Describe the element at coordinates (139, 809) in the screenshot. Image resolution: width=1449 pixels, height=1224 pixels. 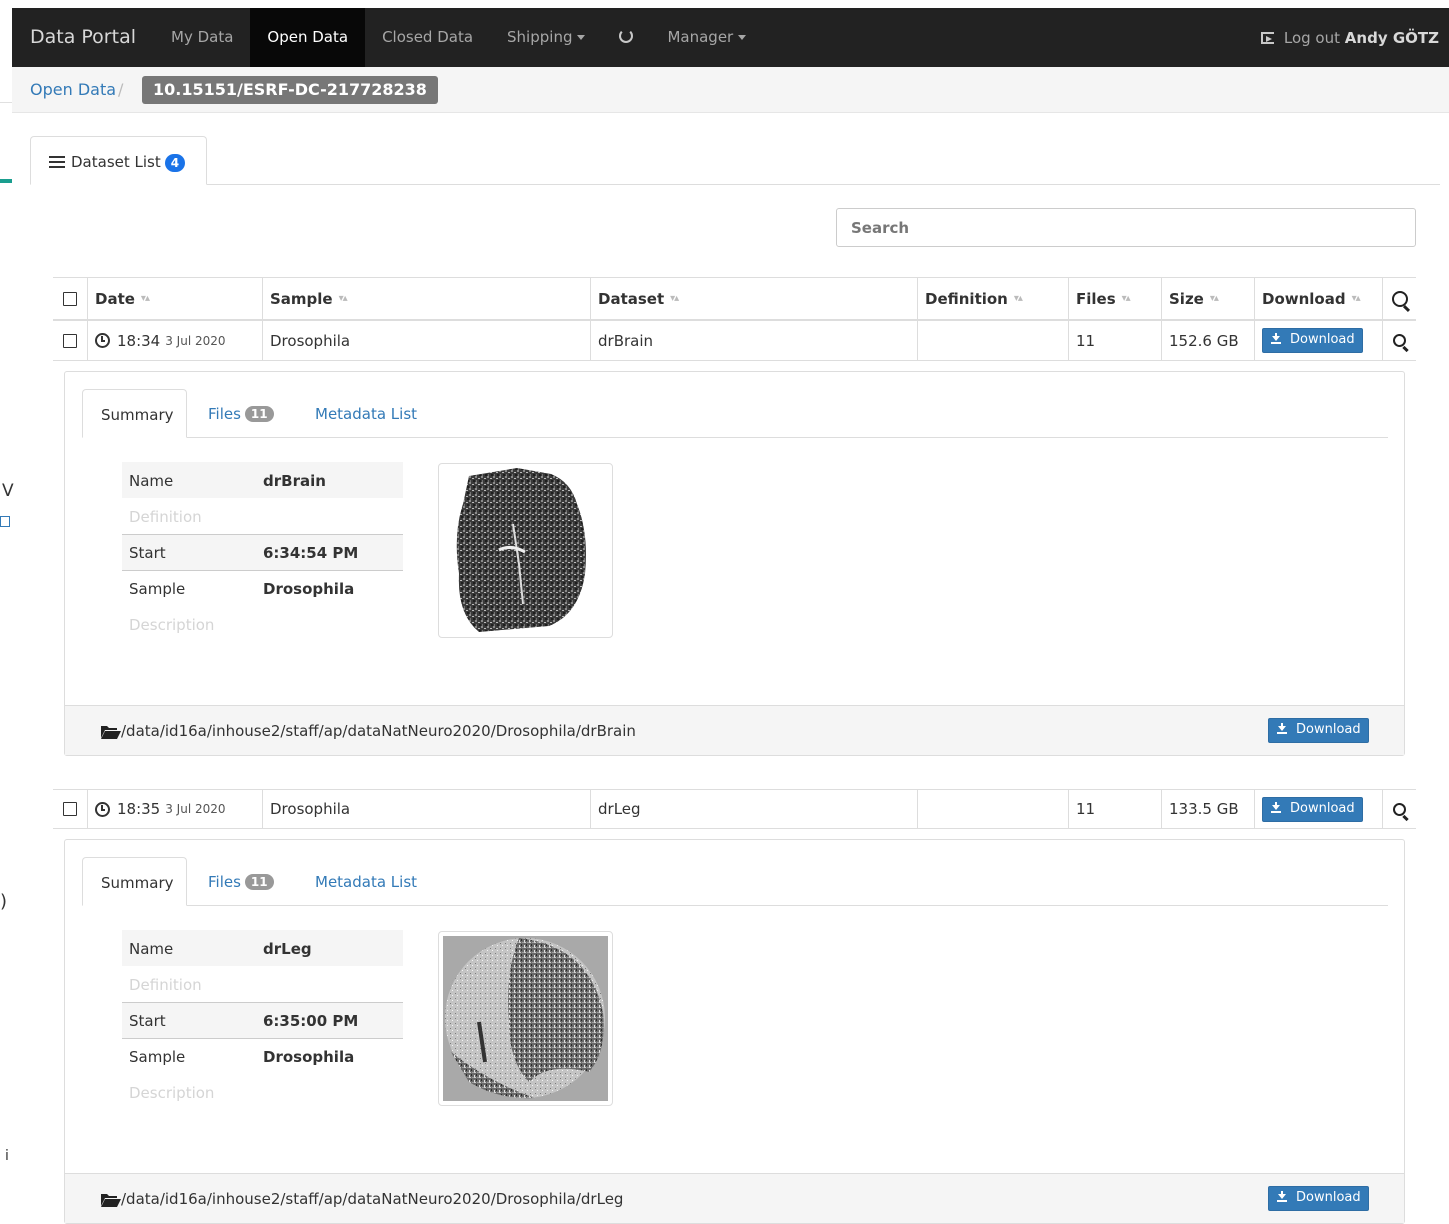
I see `row-time: 18:35` at that location.